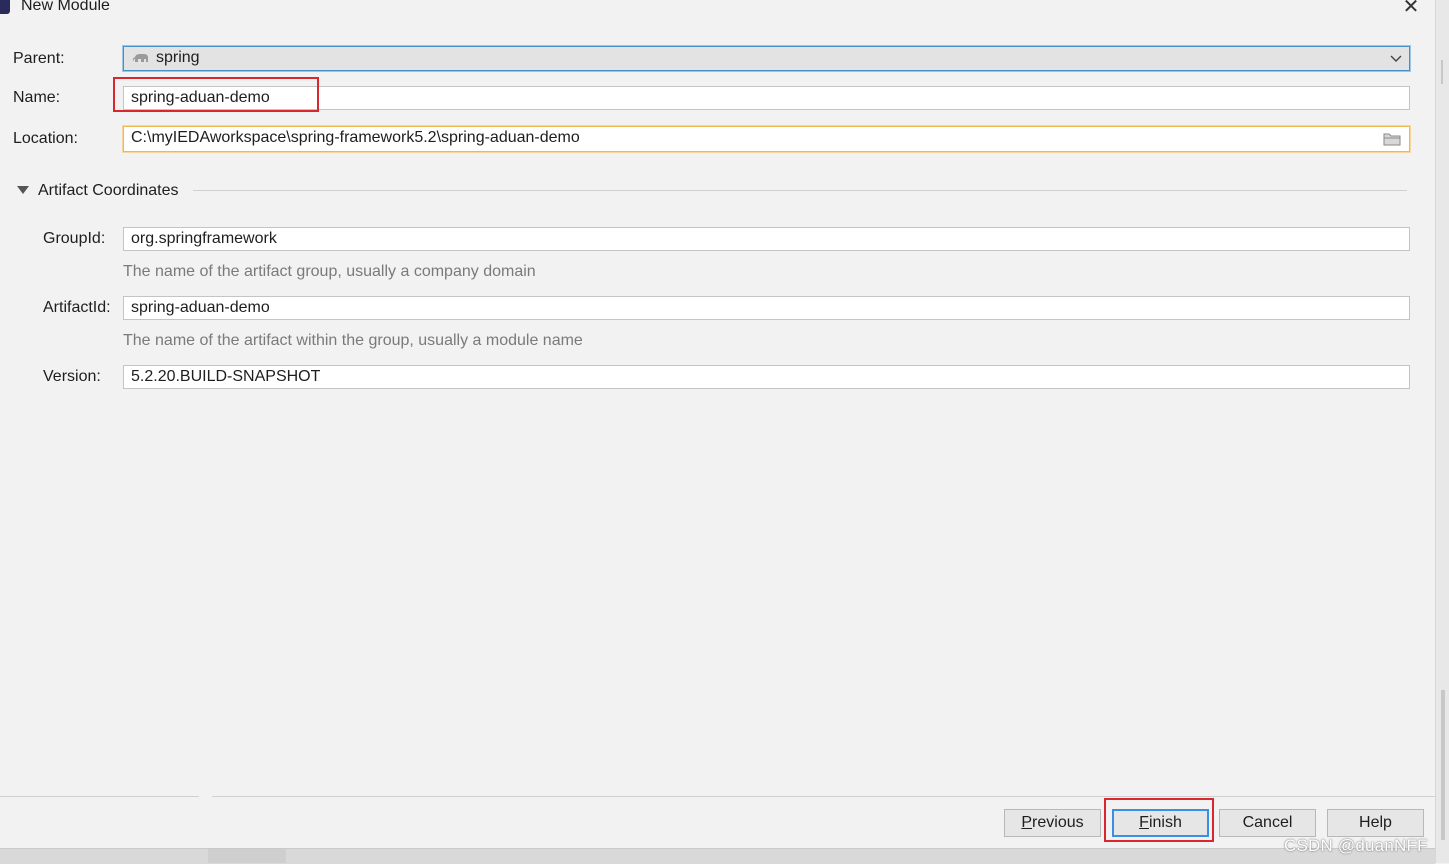 This screenshot has height=864, width=1449. What do you see at coordinates (766, 308) in the screenshot?
I see `artifactid-input: spring-aduan-demo` at bounding box center [766, 308].